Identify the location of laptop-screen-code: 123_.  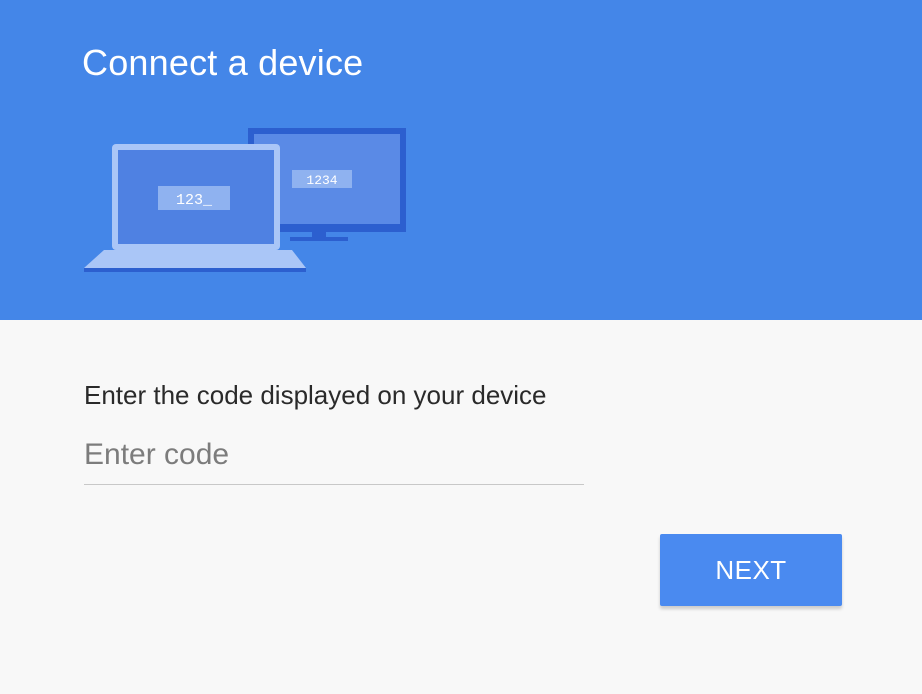
(194, 200).